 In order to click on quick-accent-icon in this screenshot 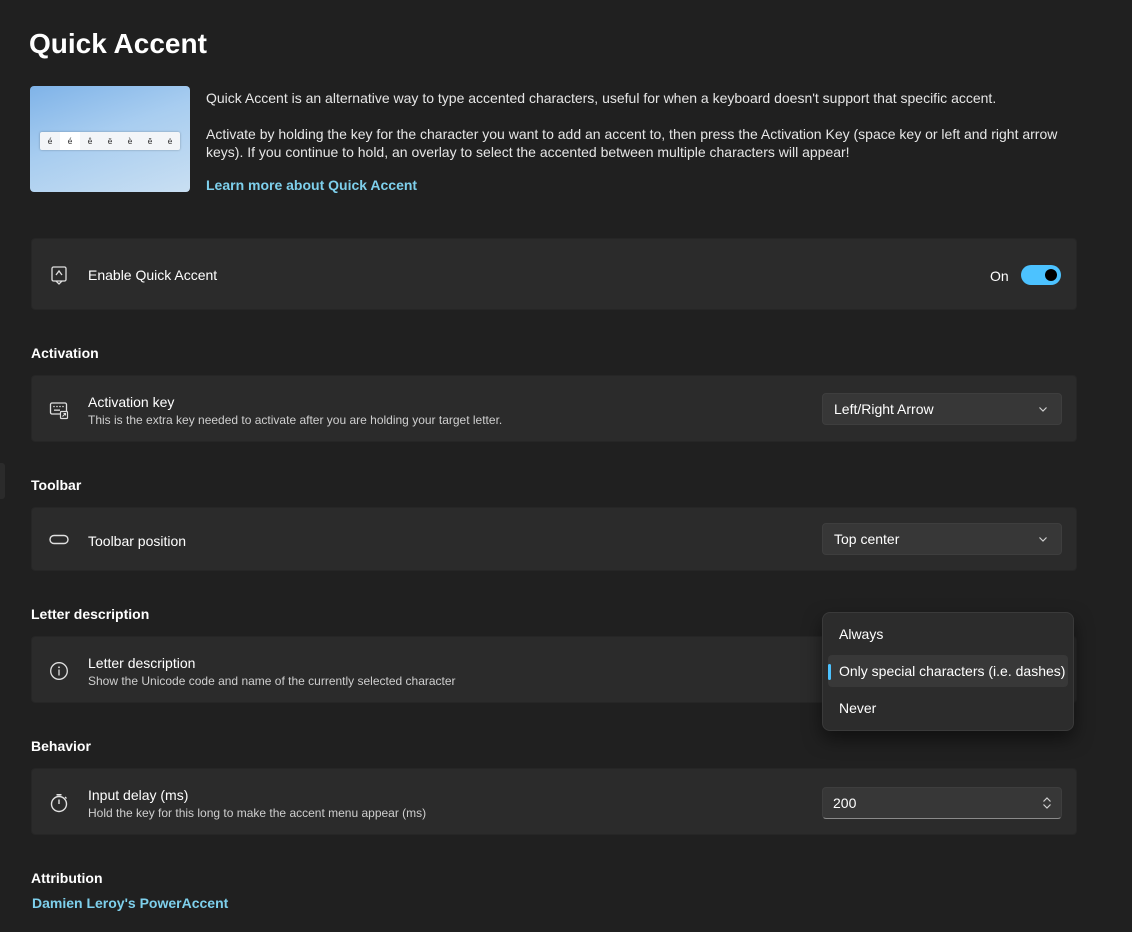, I will do `click(59, 275)`.